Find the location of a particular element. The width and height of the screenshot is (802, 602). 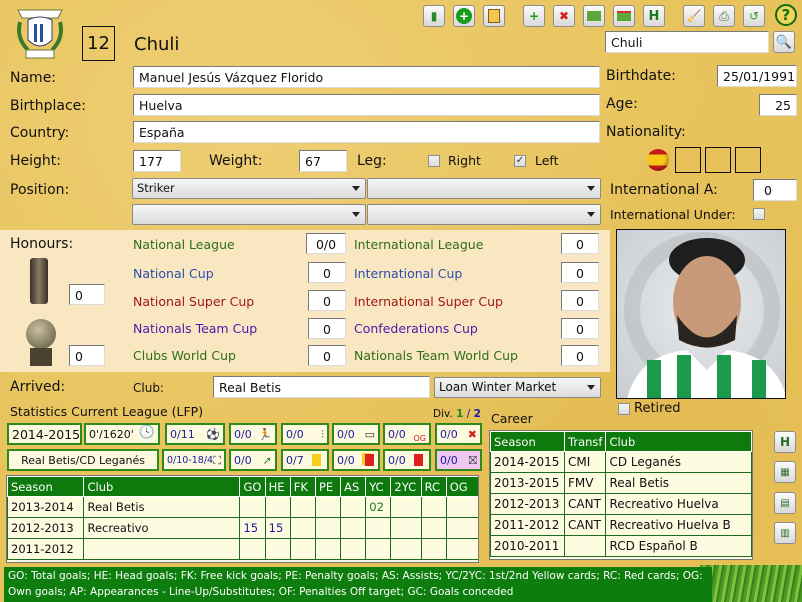

stat-head-goals: 0/0 🏃 is located at coordinates (253, 434).